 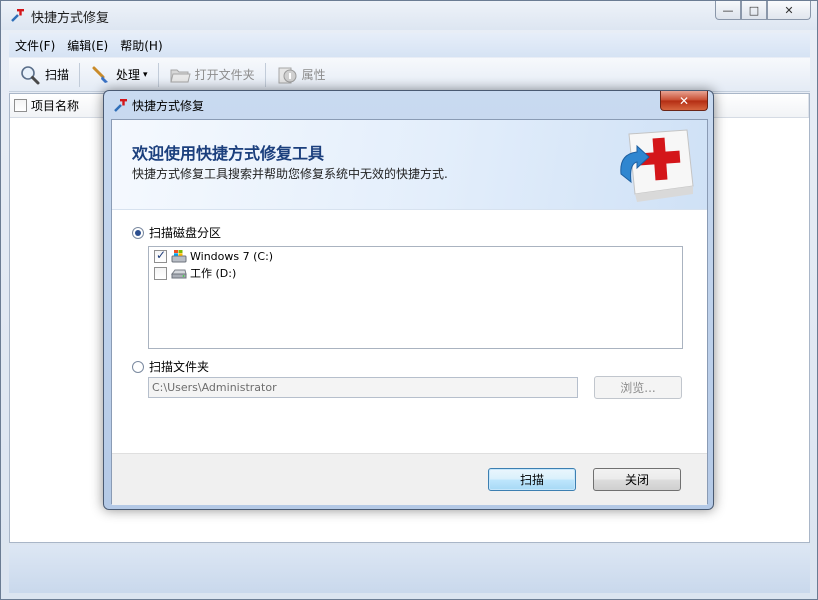 I want to click on scan-button: 扫描, so click(x=532, y=479).